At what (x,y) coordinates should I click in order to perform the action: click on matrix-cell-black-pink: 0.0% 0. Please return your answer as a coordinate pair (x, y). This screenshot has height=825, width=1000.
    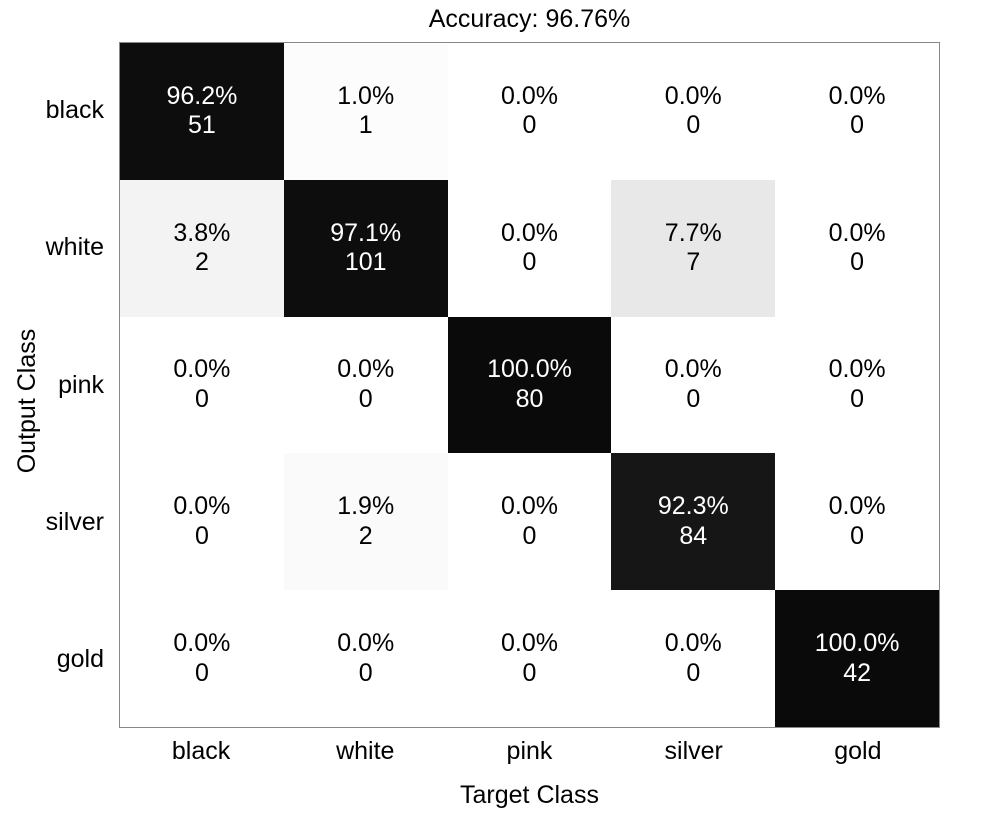
    Looking at the image, I should click on (529, 111).